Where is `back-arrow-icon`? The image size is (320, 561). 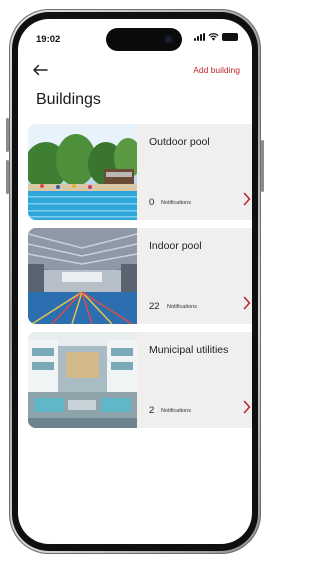
back-arrow-icon is located at coordinates (40, 70).